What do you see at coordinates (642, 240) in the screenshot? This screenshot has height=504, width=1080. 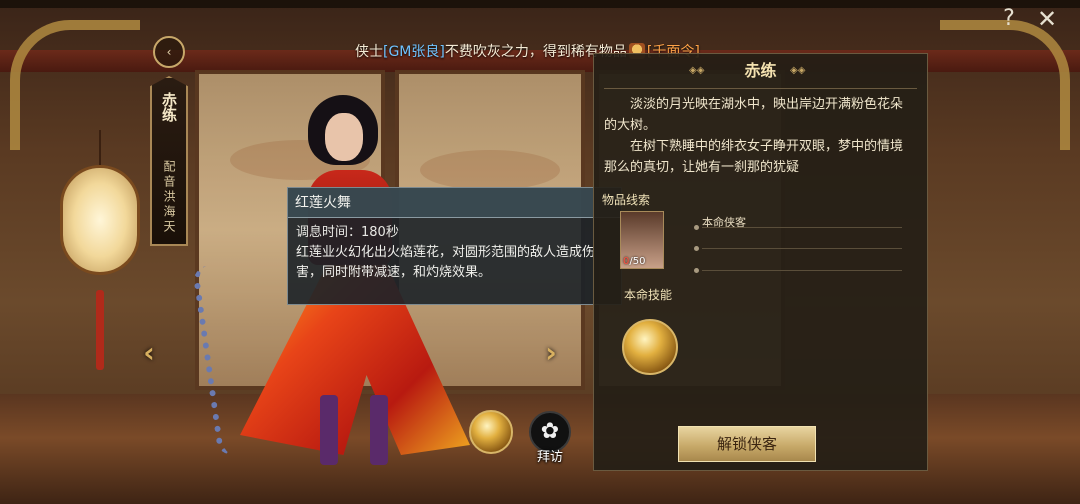 I see `clue-item-card: 0/50` at bounding box center [642, 240].